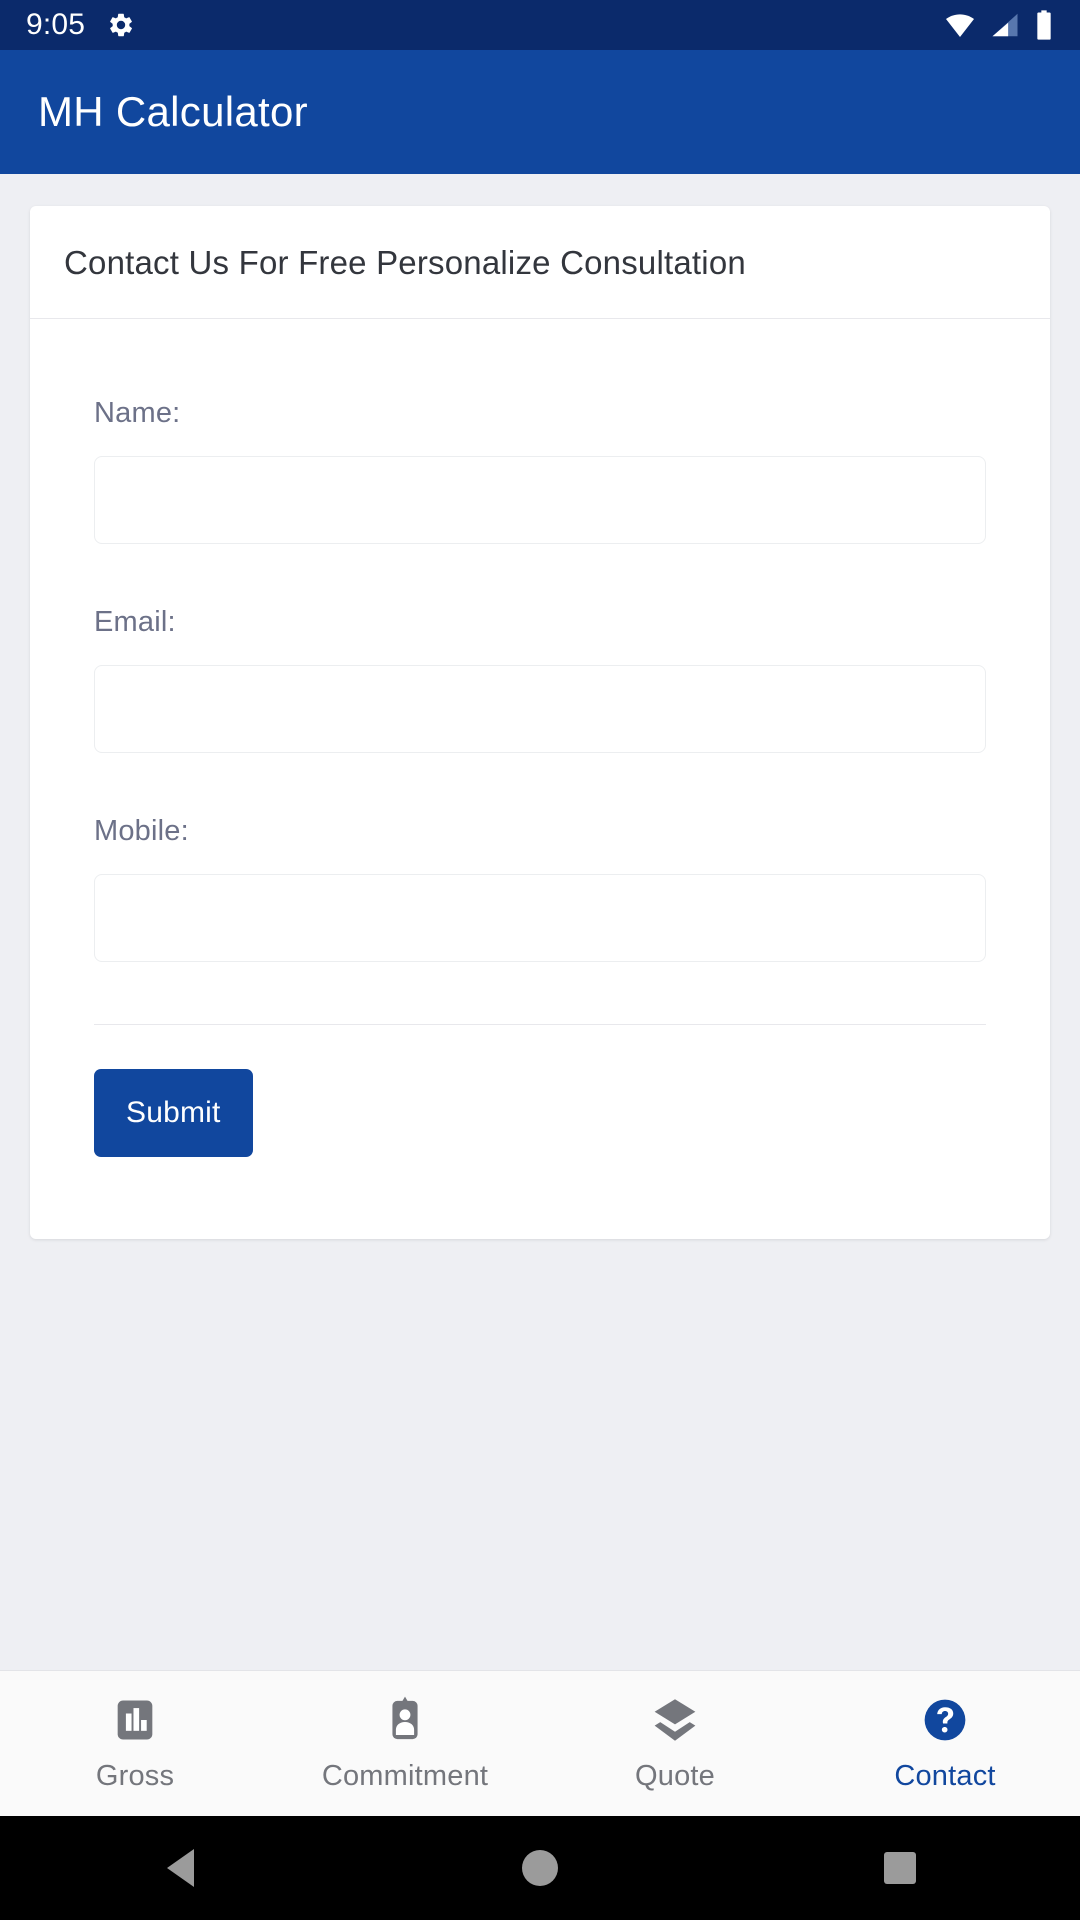 The height and width of the screenshot is (1920, 1080). What do you see at coordinates (135, 1720) in the screenshot?
I see `bar-chart-icon` at bounding box center [135, 1720].